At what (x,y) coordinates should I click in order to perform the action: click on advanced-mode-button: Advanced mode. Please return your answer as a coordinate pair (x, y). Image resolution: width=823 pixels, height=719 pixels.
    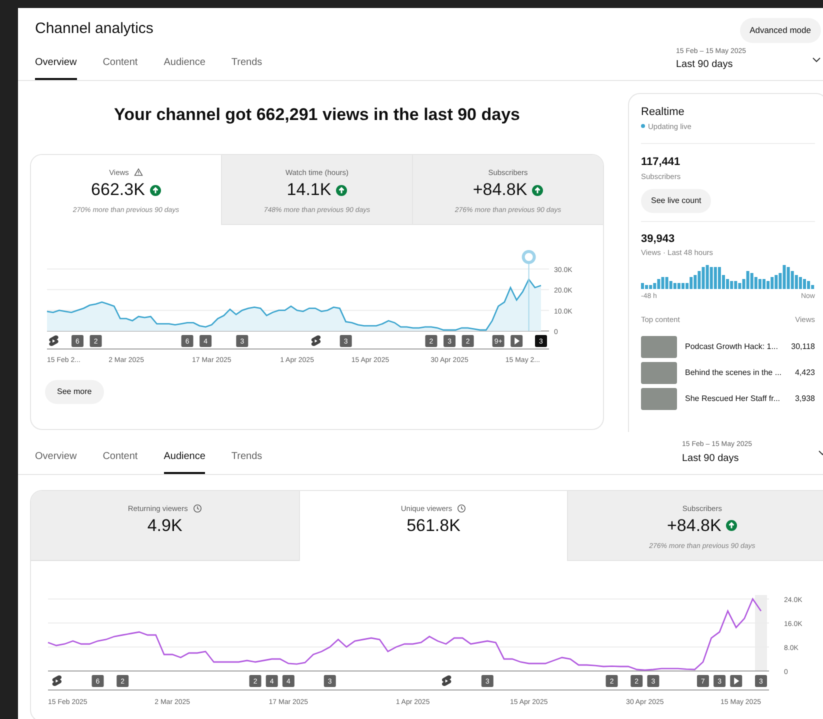
    Looking at the image, I should click on (780, 30).